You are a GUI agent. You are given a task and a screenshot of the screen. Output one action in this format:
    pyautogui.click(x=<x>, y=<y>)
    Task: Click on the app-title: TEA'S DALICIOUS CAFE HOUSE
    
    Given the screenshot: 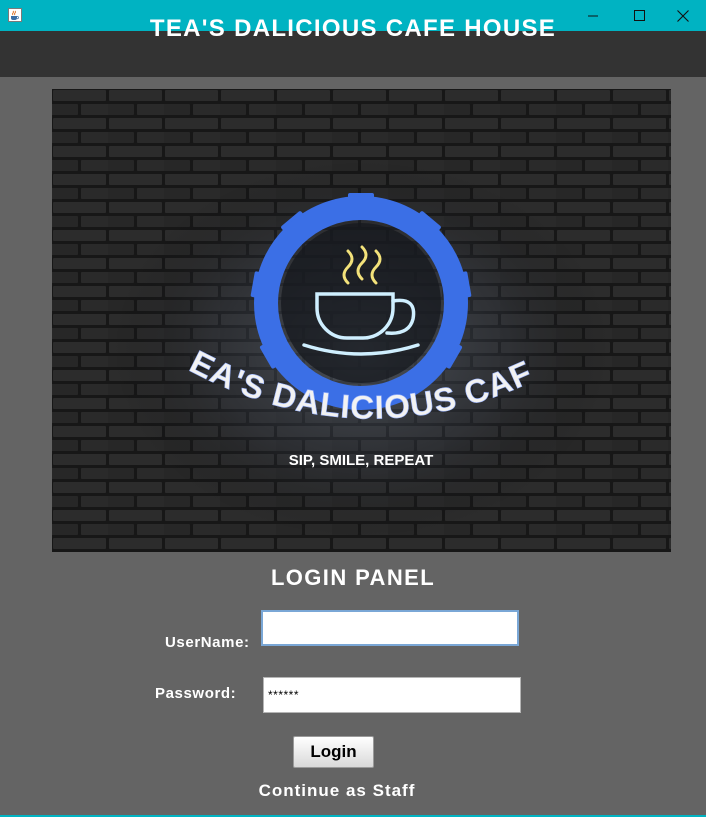 What is the action you would take?
    pyautogui.click(x=353, y=28)
    